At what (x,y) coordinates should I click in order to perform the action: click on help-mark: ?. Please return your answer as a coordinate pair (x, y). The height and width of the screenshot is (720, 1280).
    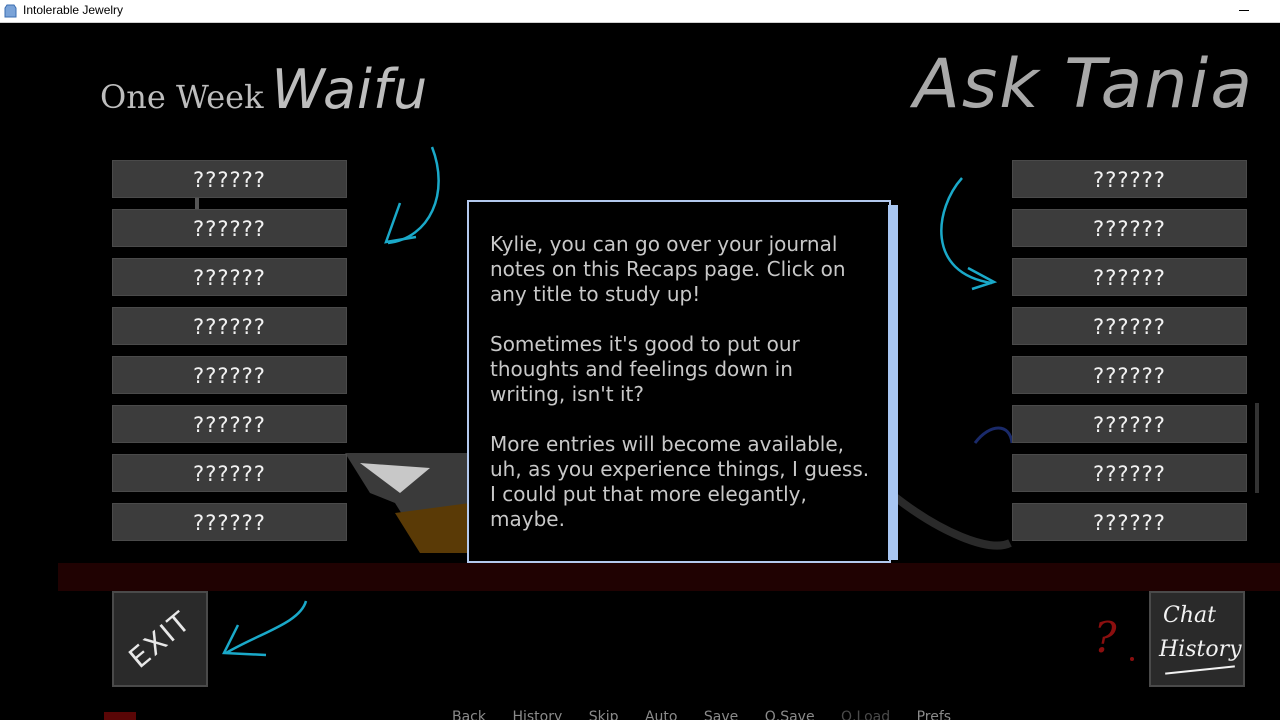
    Looking at the image, I should click on (1105, 637).